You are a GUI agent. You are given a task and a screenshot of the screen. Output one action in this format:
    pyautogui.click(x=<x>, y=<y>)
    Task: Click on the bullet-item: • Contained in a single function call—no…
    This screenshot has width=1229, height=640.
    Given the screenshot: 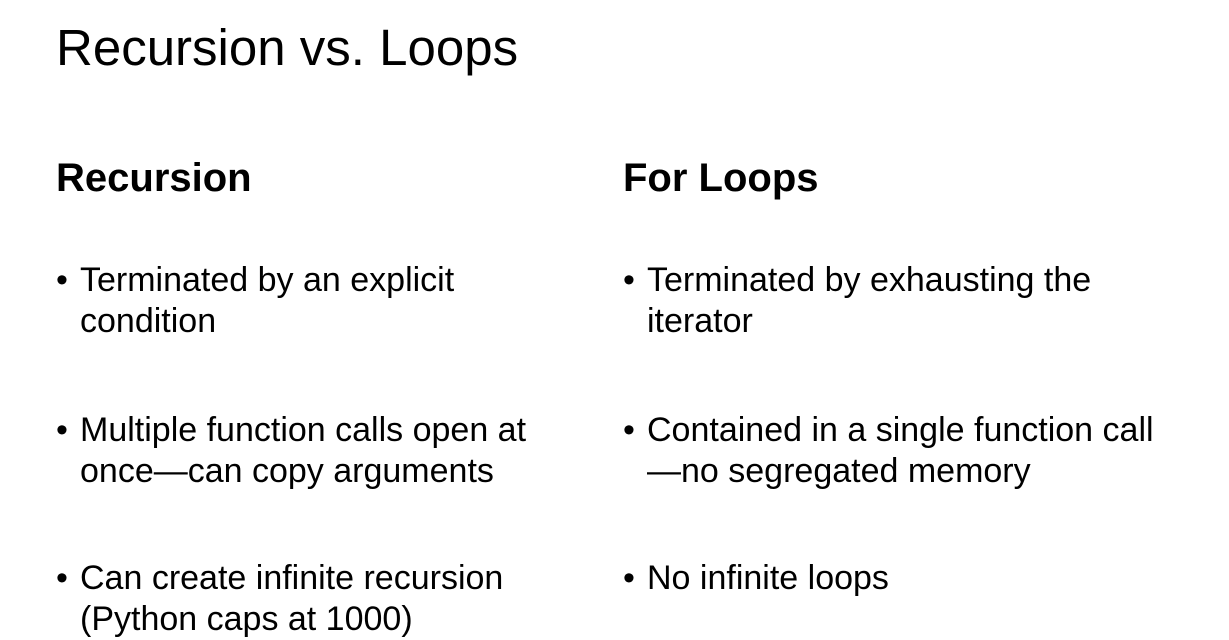 What is the action you would take?
    pyautogui.click(x=903, y=451)
    